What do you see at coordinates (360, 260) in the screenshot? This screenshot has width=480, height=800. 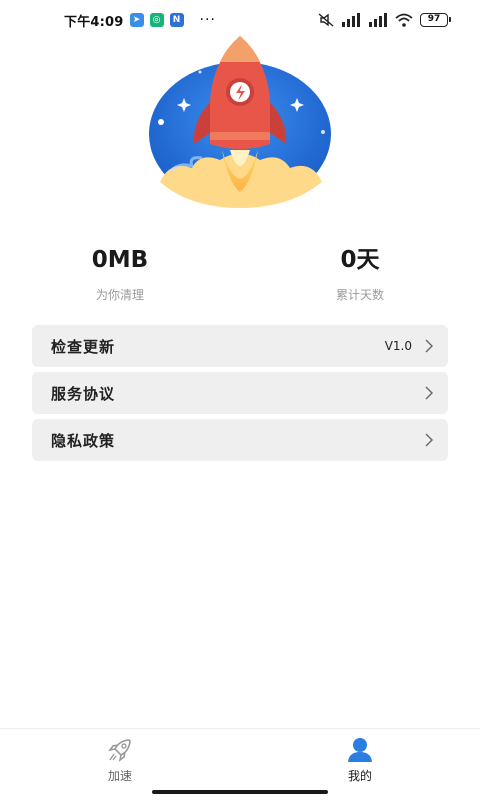 I see `days-value: 0天` at bounding box center [360, 260].